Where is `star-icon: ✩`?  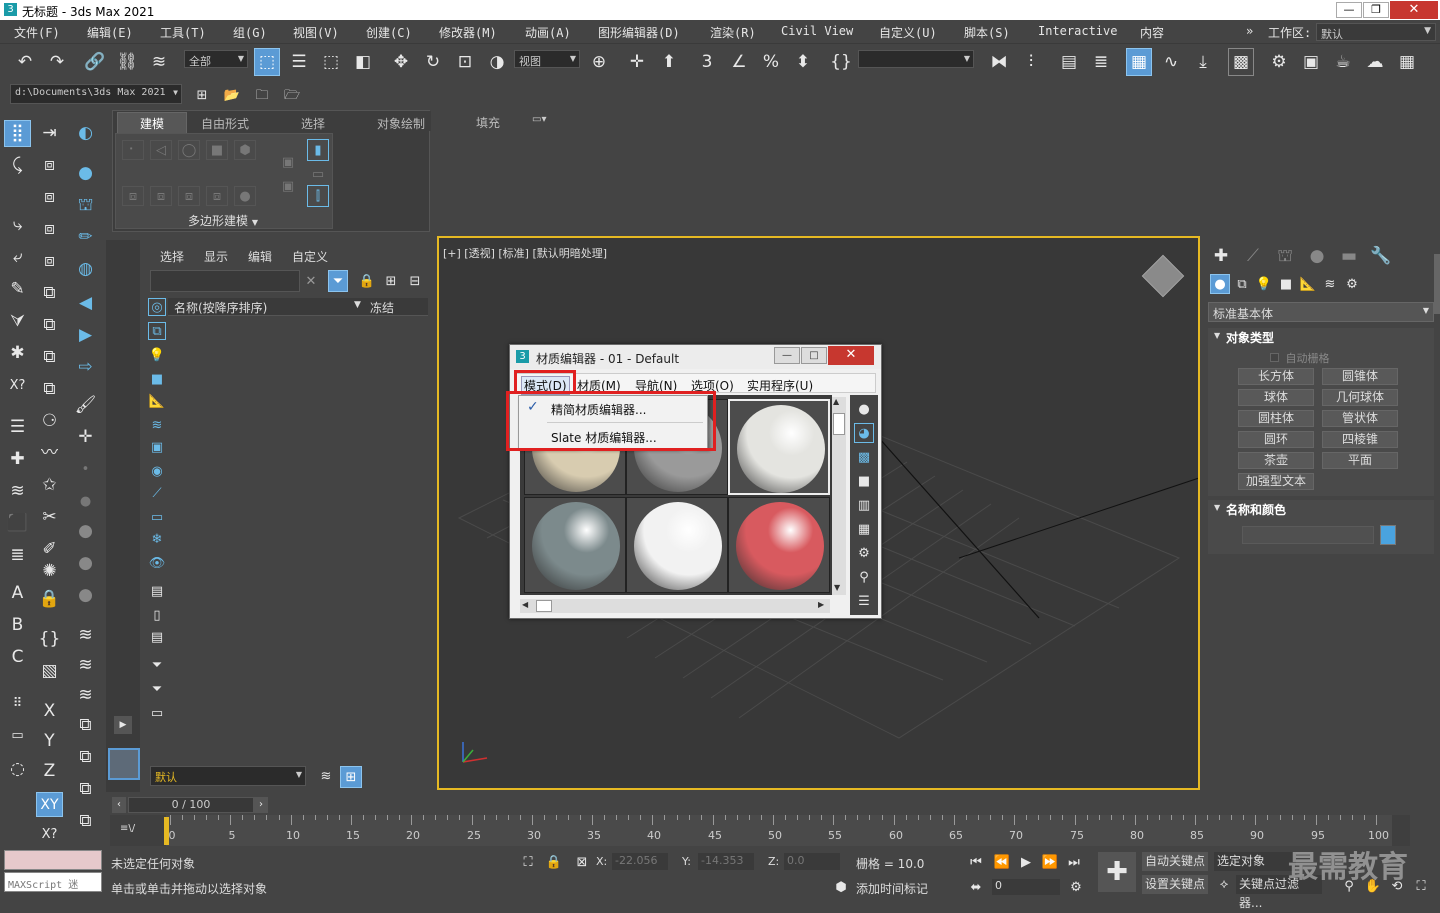 star-icon: ✩ is located at coordinates (49, 485).